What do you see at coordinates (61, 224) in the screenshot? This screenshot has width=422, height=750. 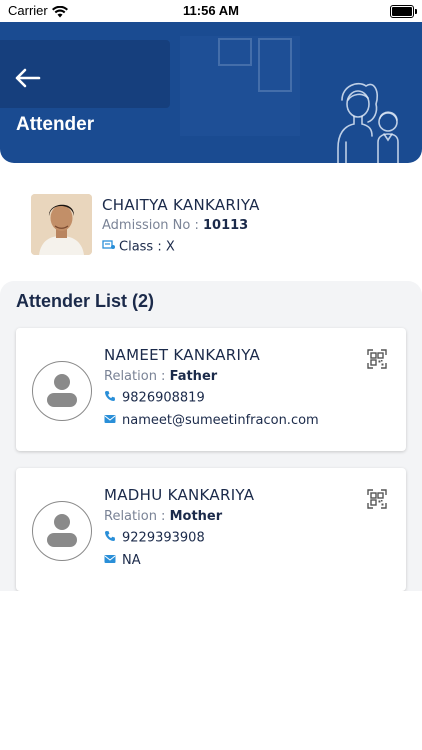 I see `student-photo` at bounding box center [61, 224].